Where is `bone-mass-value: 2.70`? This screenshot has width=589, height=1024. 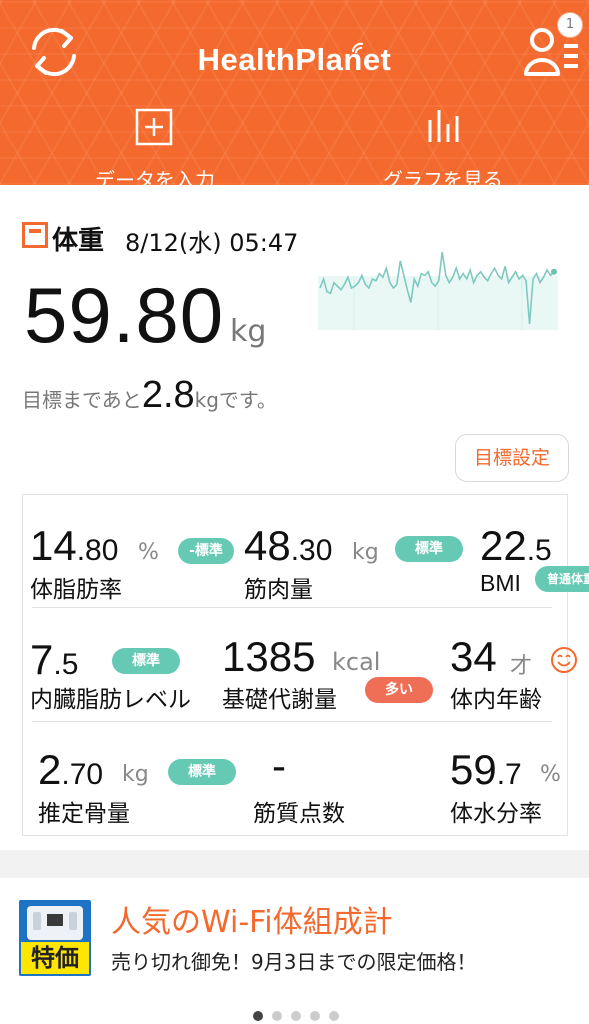
bone-mass-value: 2.70 is located at coordinates (70, 770).